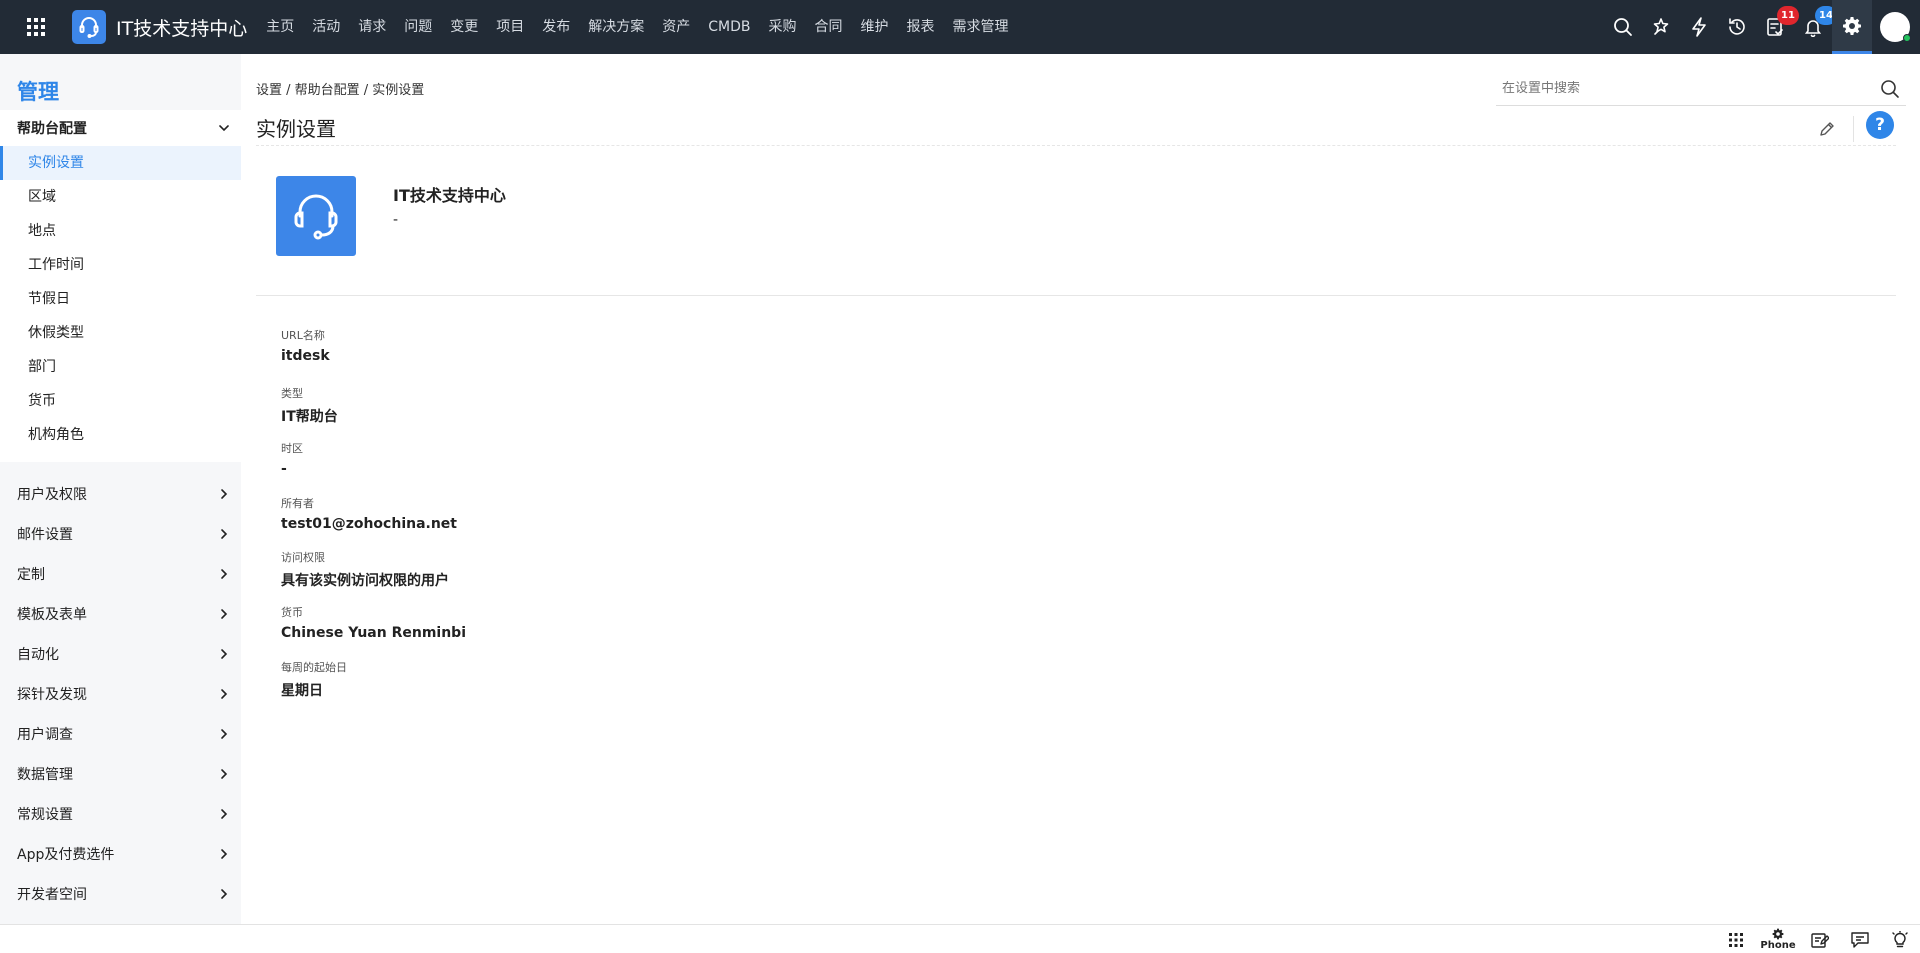 This screenshot has width=1920, height=953. What do you see at coordinates (66, 855) in the screenshot?
I see `sidebar-item-label: App及付费选件` at bounding box center [66, 855].